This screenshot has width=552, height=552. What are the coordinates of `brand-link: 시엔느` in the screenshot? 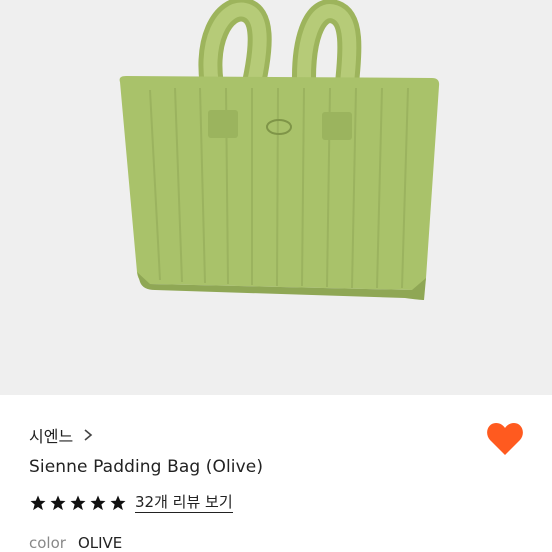 It's located at (62, 435).